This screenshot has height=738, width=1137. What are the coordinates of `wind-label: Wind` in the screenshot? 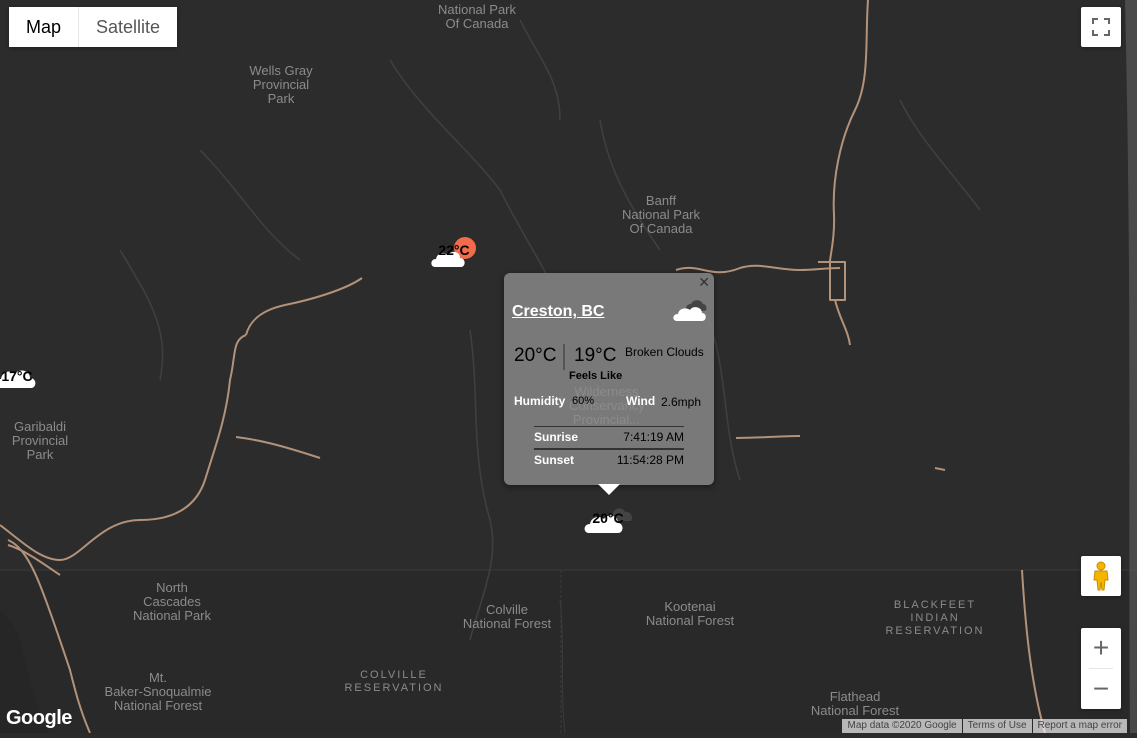 It's located at (641, 401).